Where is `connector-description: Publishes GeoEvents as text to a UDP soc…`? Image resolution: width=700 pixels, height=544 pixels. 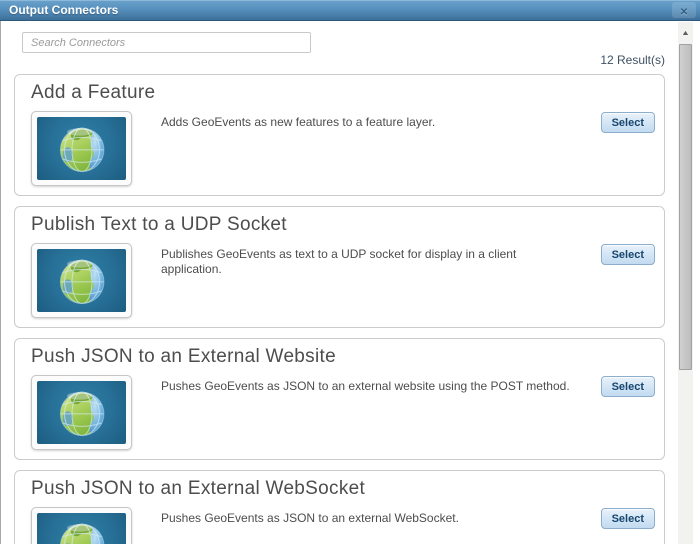 connector-description: Publishes GeoEvents as text to a UDP soc… is located at coordinates (339, 261).